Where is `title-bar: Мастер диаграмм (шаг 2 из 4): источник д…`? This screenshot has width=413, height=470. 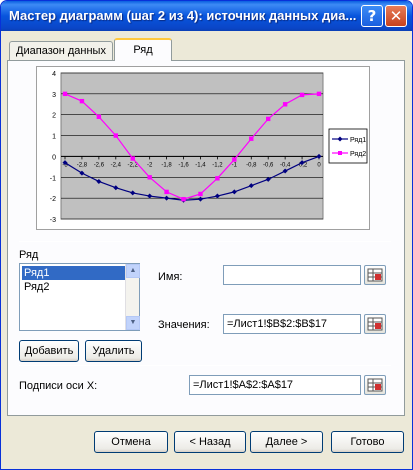
title-bar: Мастер диаграмм (шаг 2 из 4): источник д… is located at coordinates (206, 16).